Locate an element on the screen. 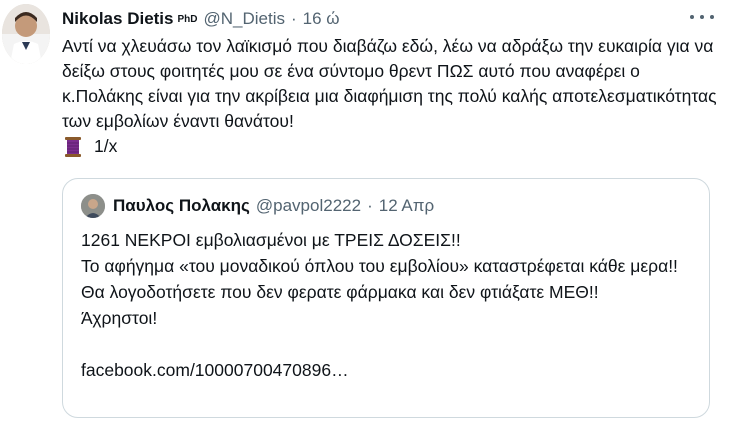 This screenshot has height=430, width=750. quoted-timestamp: 12 Απρ is located at coordinates (406, 206).